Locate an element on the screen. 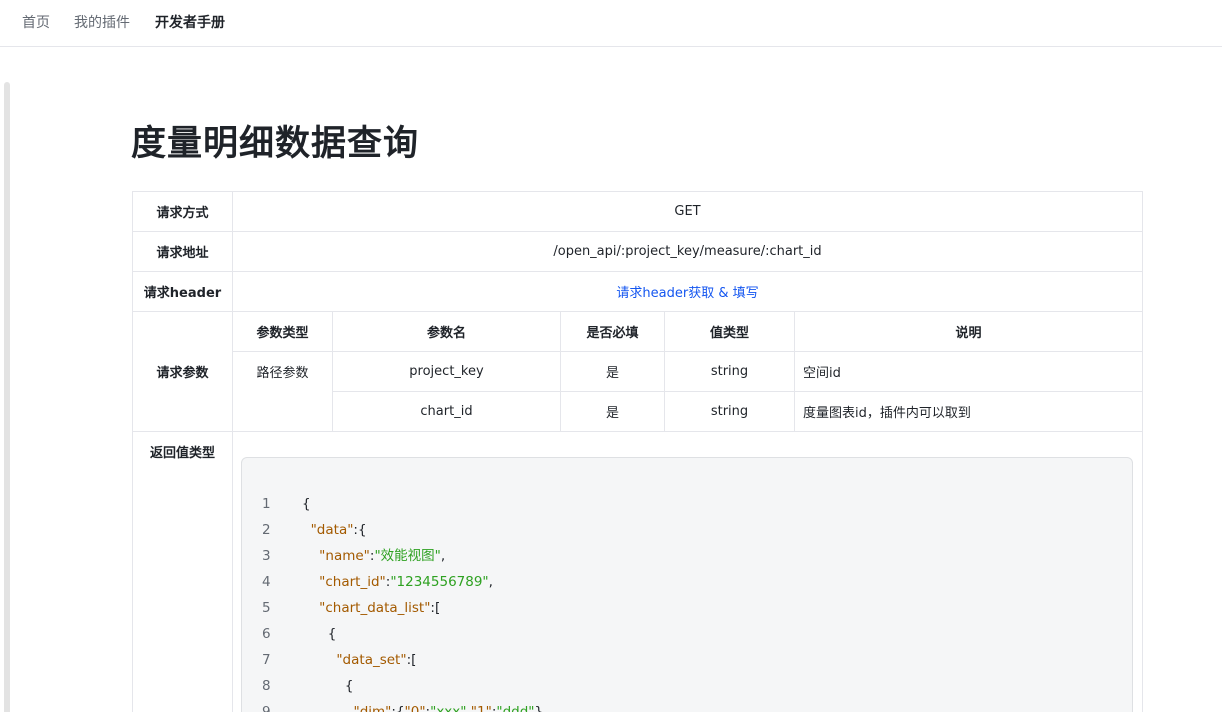 This screenshot has width=1222, height=712. code-token: "data" is located at coordinates (332, 530).